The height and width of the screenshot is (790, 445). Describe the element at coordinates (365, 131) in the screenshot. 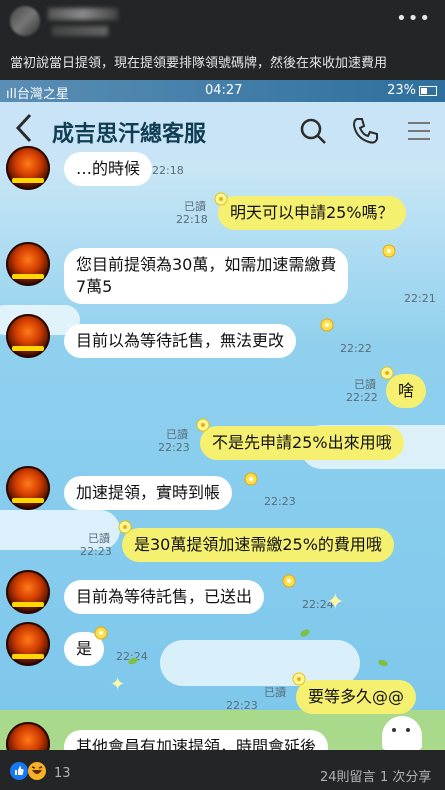

I see `phone-icon` at that location.